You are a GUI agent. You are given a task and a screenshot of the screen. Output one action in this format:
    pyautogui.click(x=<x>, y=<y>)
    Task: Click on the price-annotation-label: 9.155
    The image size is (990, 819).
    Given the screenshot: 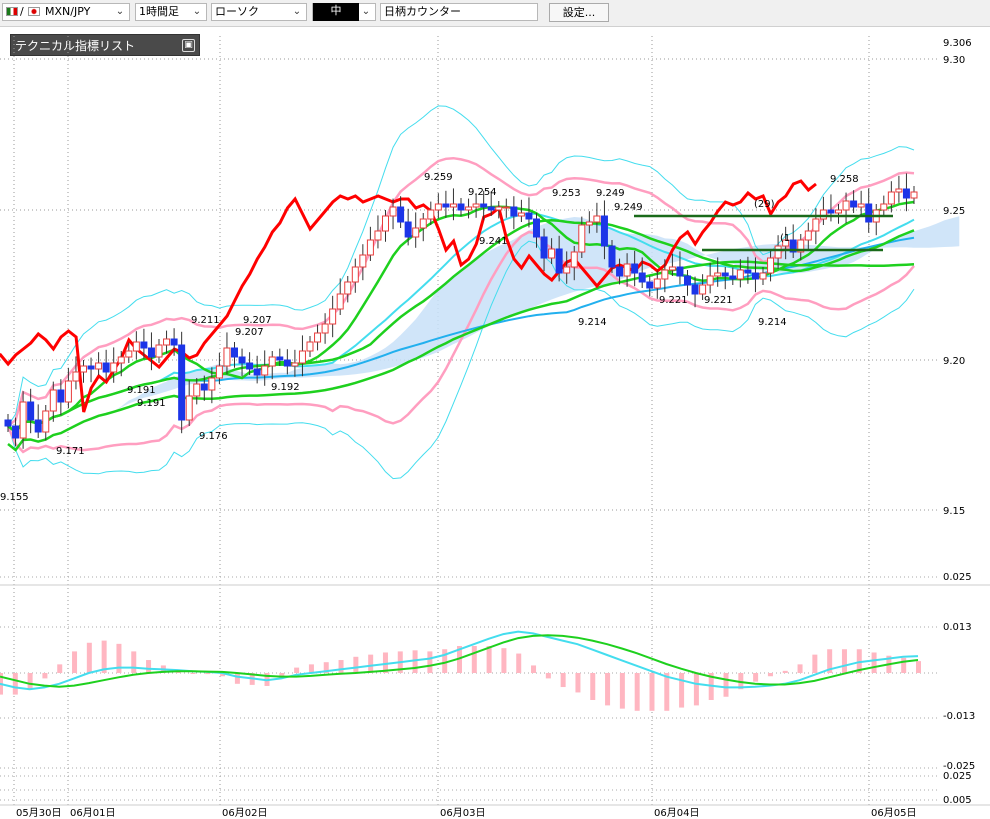 What is the action you would take?
    pyautogui.click(x=14, y=497)
    